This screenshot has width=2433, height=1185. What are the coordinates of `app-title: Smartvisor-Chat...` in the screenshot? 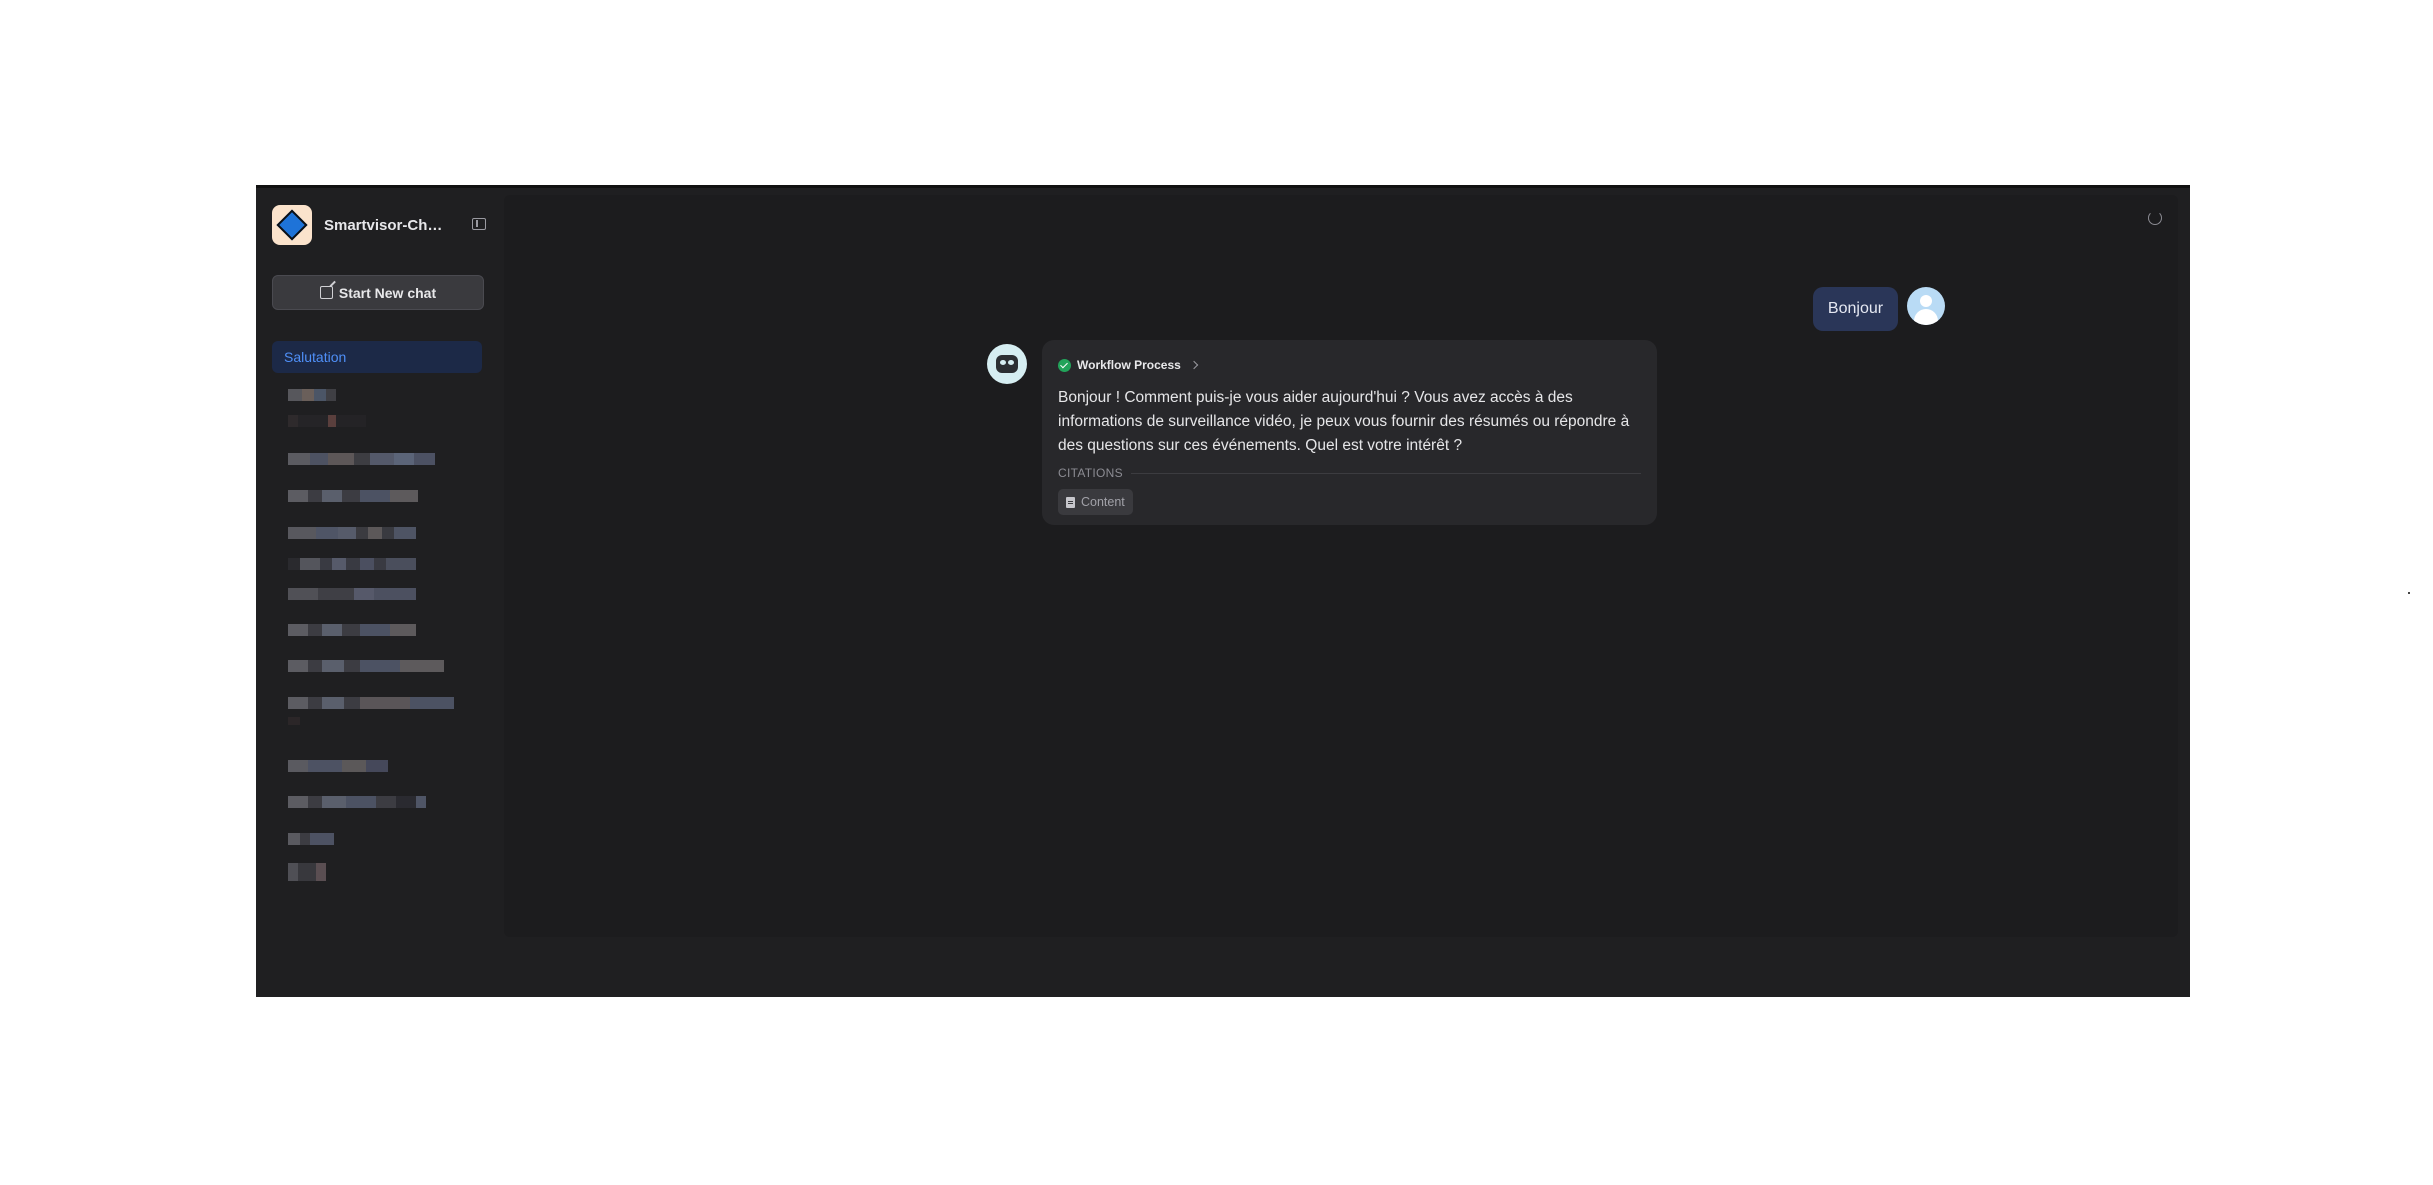 It's located at (384, 225).